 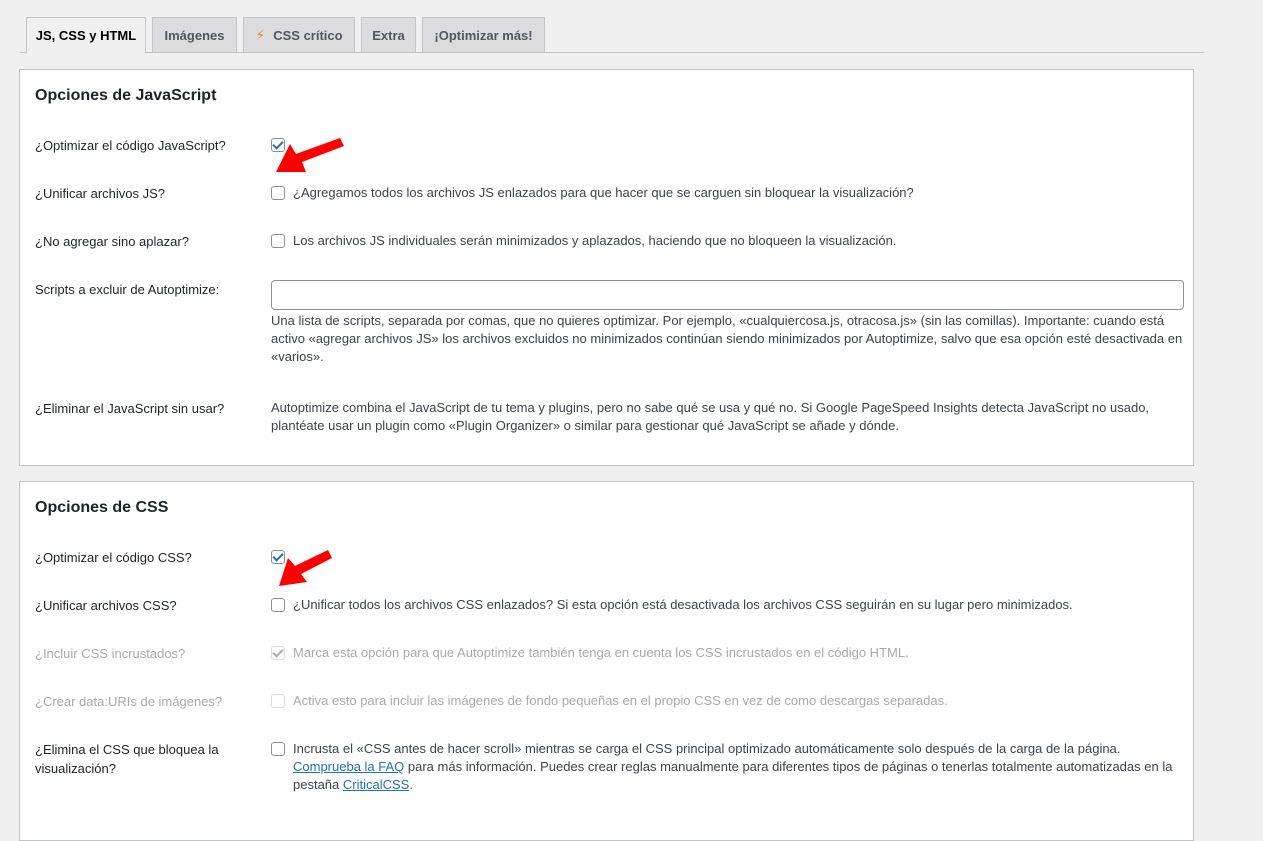 I want to click on js-exclude-input, so click(x=727, y=295).